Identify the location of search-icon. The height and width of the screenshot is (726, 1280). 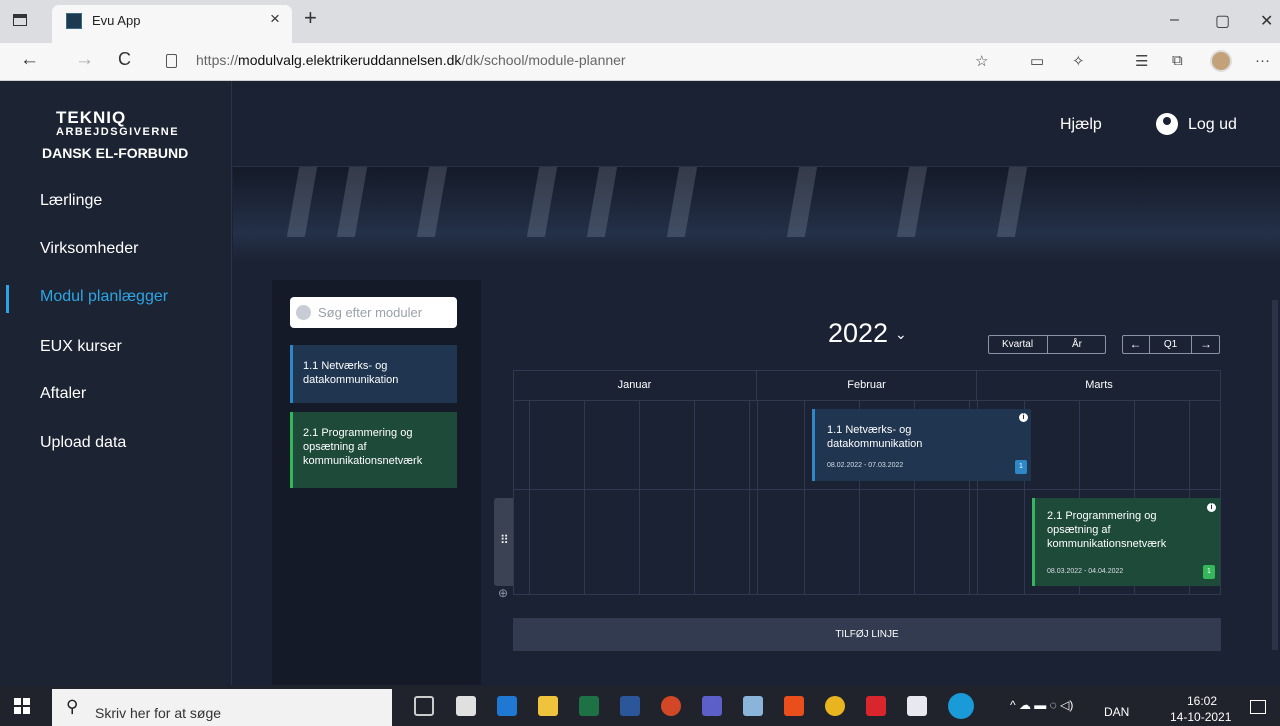
(303, 312).